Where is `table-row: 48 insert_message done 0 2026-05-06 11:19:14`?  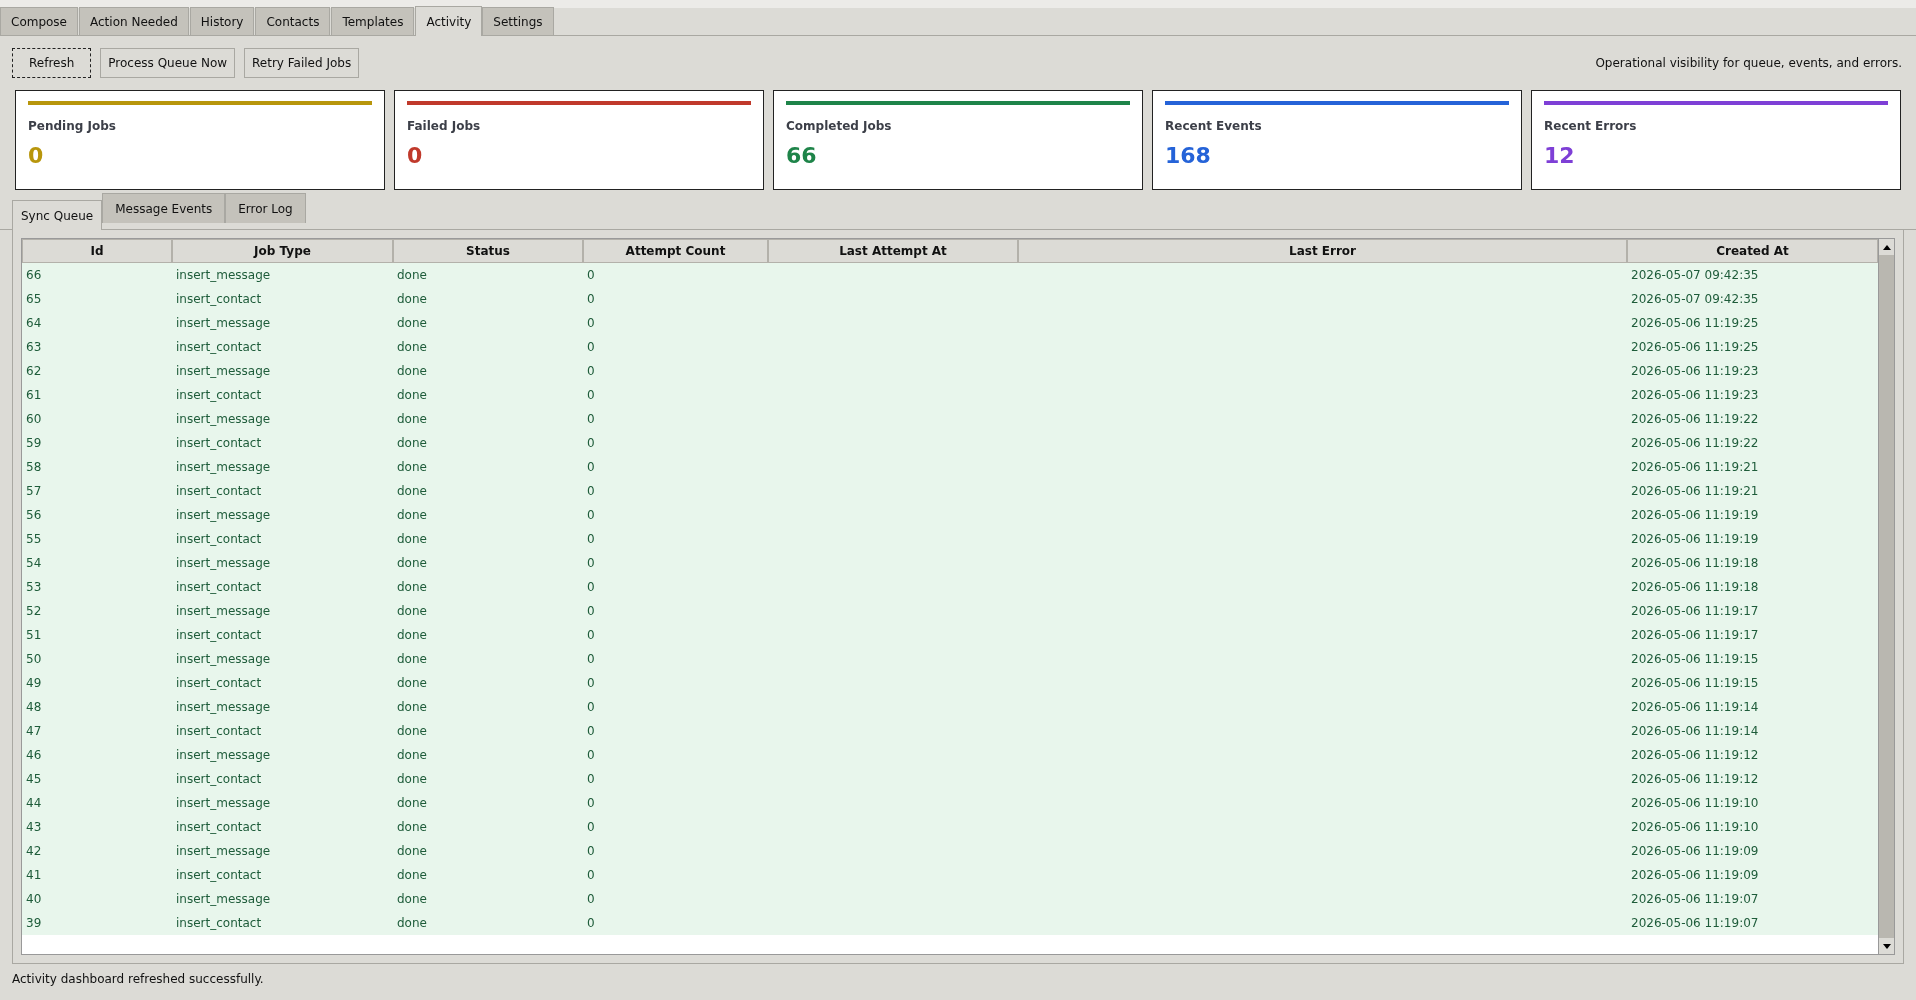 table-row: 48 insert_message done 0 2026-05-06 11:19:14 is located at coordinates (950, 707).